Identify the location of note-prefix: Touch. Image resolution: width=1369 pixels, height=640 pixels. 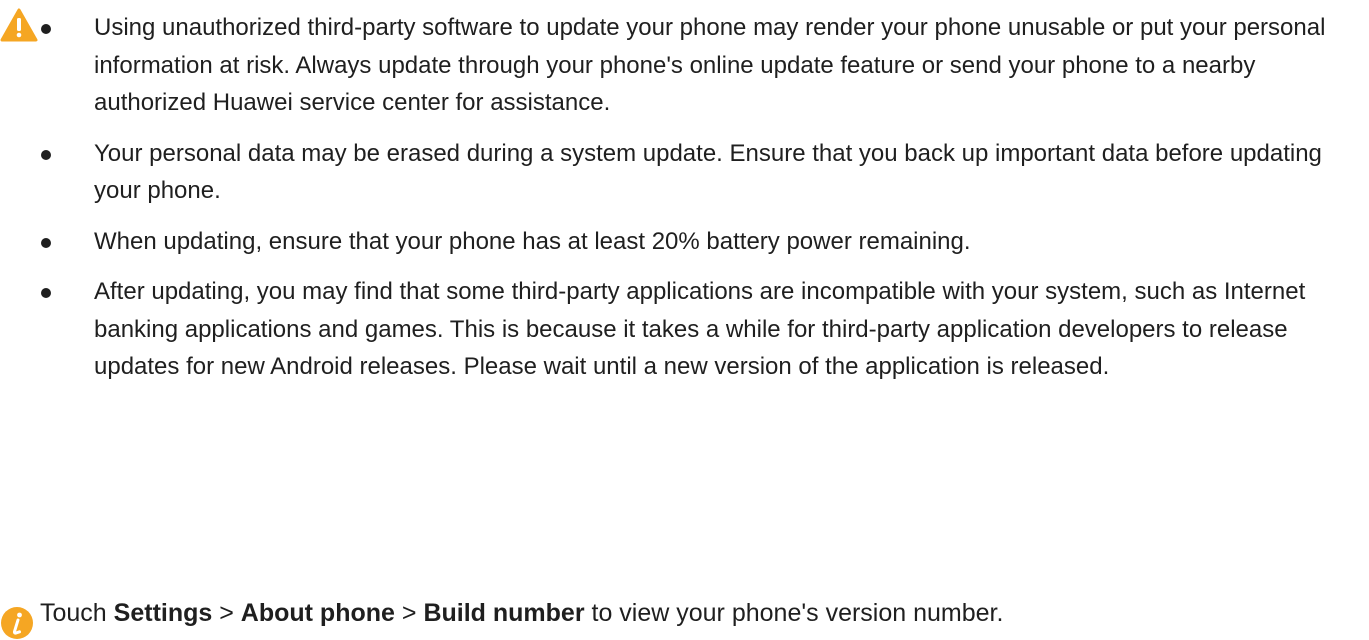
(77, 613).